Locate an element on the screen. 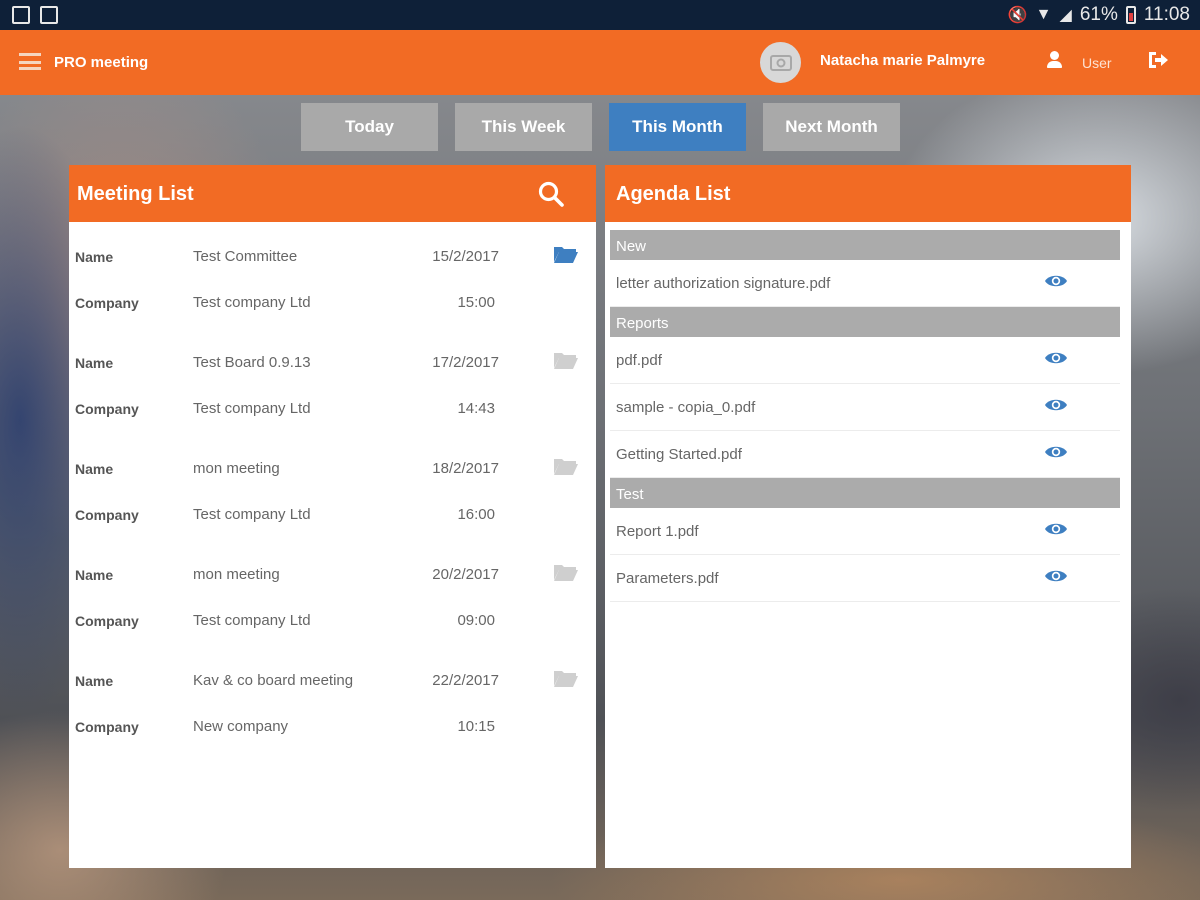  search-icon is located at coordinates (551, 194).